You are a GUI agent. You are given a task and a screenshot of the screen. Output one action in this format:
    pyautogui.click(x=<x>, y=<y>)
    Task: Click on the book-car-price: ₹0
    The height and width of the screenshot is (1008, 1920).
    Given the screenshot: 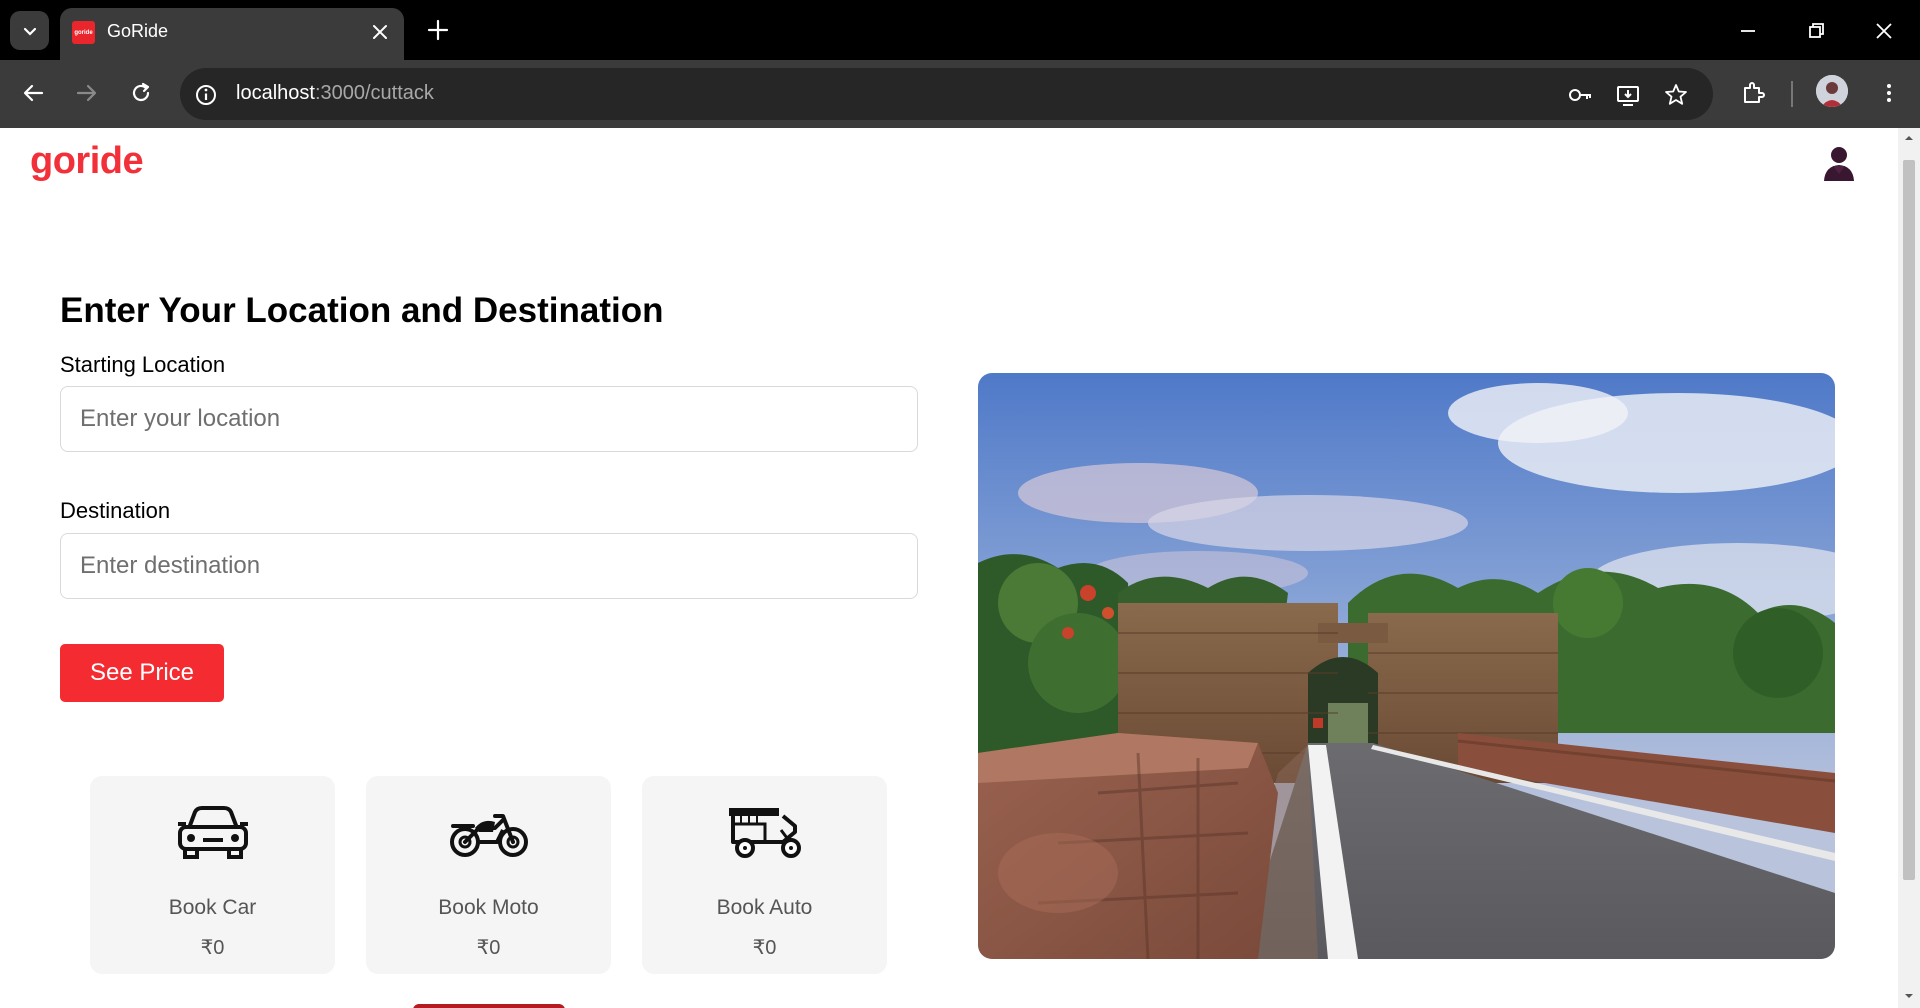 What is the action you would take?
    pyautogui.click(x=212, y=948)
    